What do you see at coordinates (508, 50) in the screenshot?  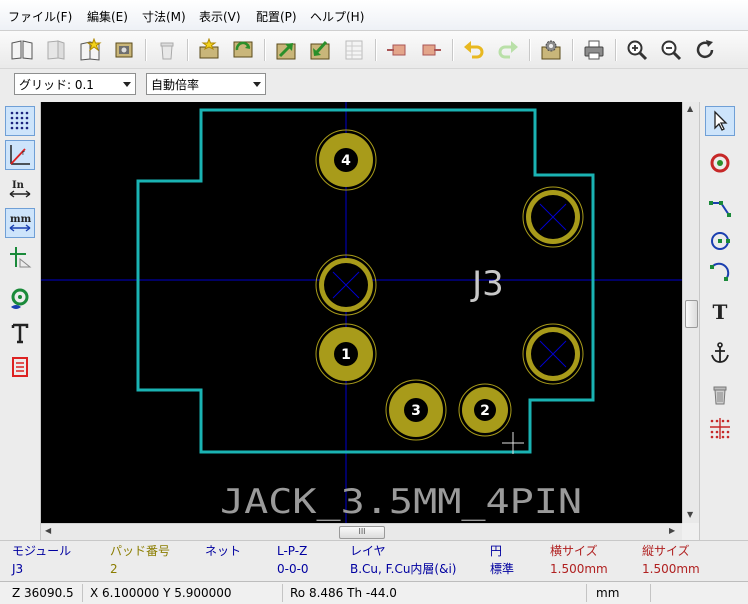 I see `redo-icon` at bounding box center [508, 50].